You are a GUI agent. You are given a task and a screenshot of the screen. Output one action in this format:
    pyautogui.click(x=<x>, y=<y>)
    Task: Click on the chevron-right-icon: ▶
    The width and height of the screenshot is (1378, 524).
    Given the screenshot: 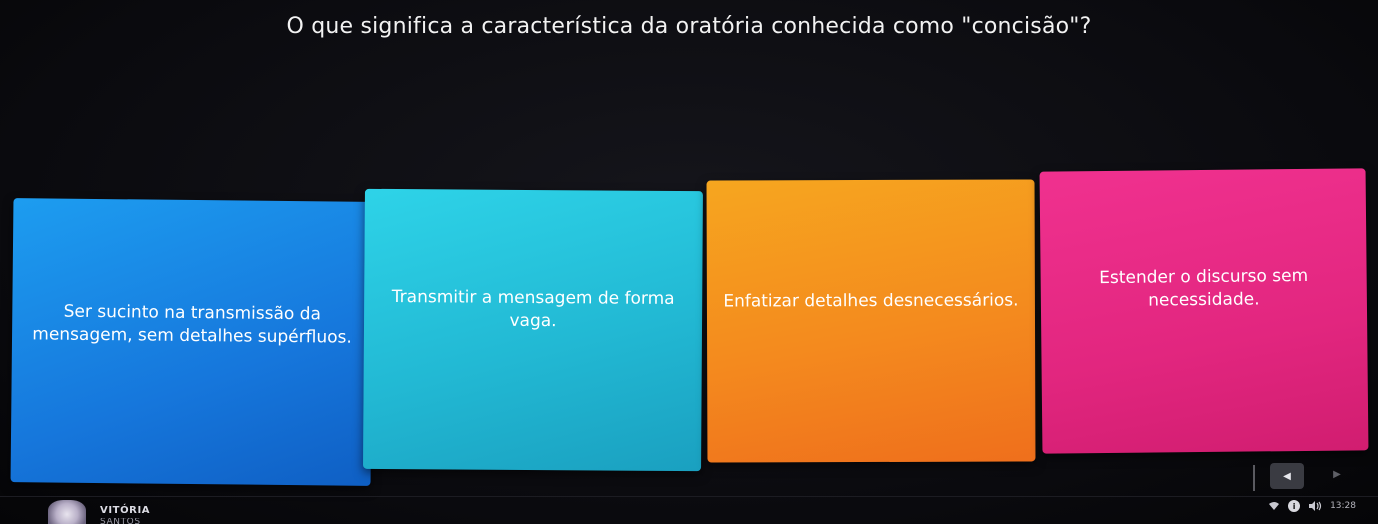 What is the action you would take?
    pyautogui.click(x=1337, y=474)
    